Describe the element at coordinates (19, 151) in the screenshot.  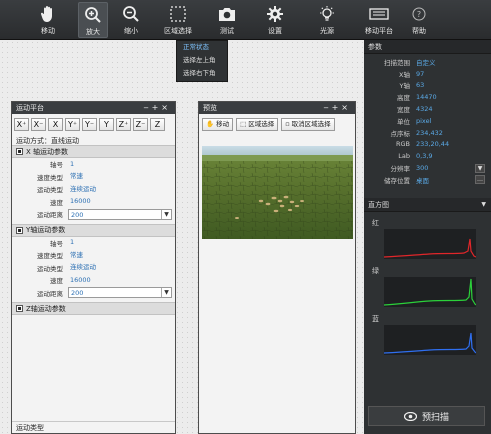
I see `collapse-icon: ▪` at that location.